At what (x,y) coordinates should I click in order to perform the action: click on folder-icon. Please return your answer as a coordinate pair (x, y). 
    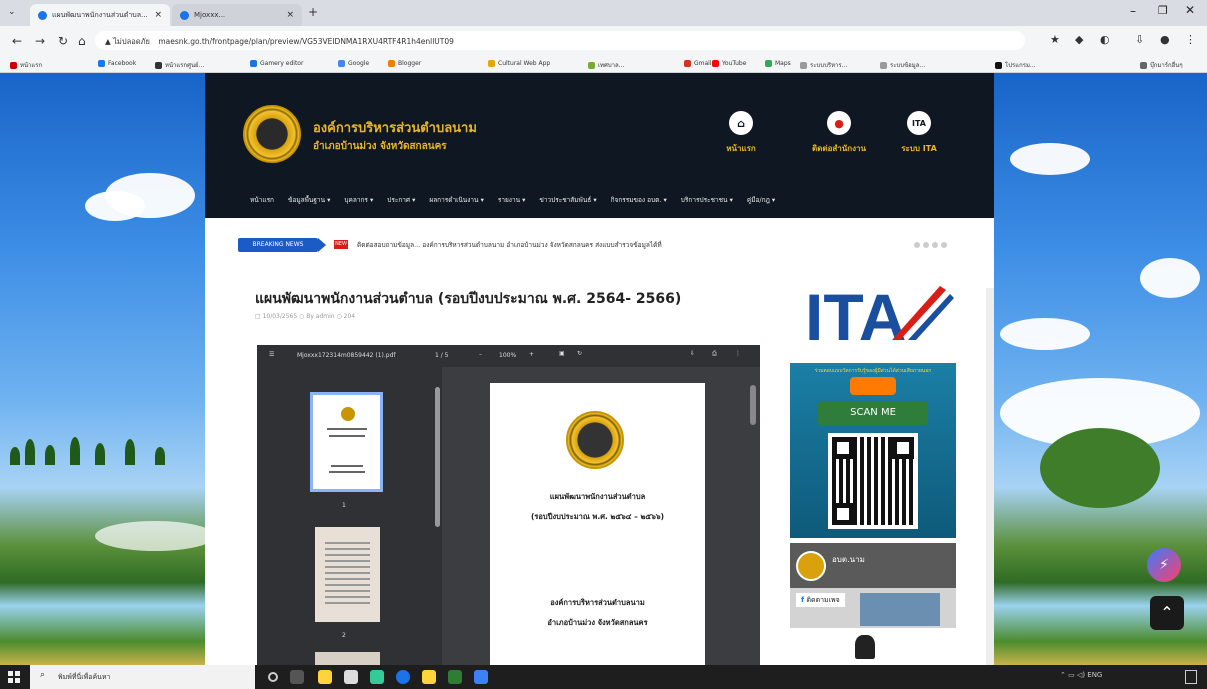
    Looking at the image, I should click on (429, 677).